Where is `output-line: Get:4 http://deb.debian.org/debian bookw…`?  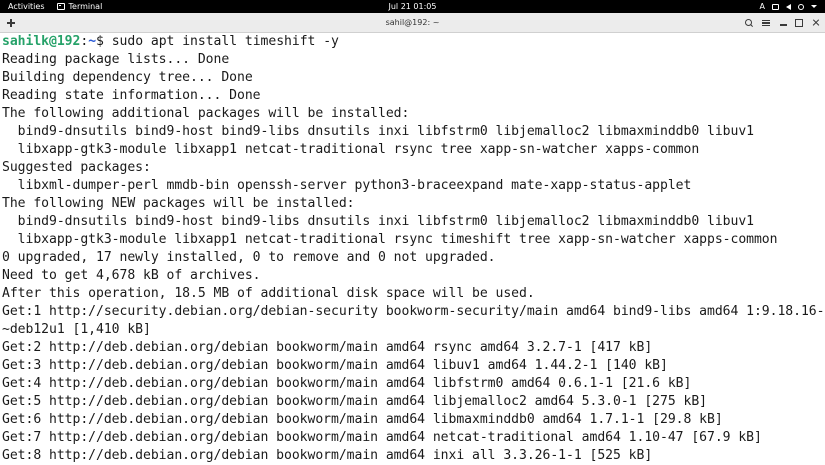 output-line: Get:4 http://deb.debian.org/debian bookw… is located at coordinates (347, 383).